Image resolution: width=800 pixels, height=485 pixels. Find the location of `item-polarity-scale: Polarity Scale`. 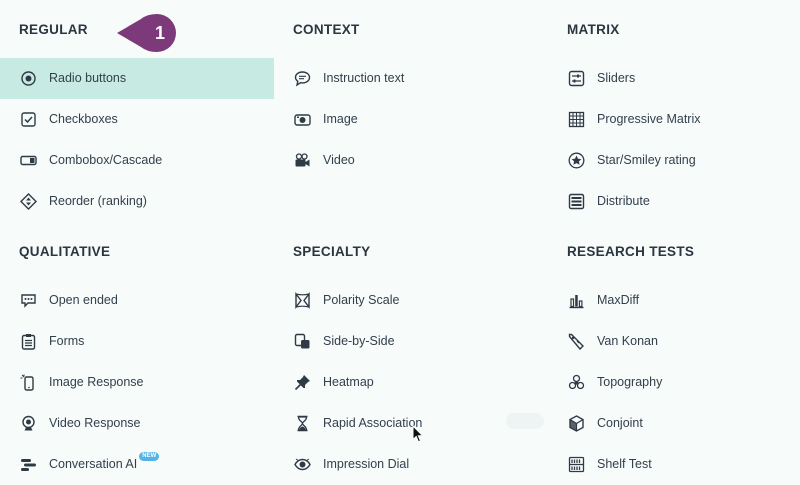

item-polarity-scale: Polarity Scale is located at coordinates (411, 300).